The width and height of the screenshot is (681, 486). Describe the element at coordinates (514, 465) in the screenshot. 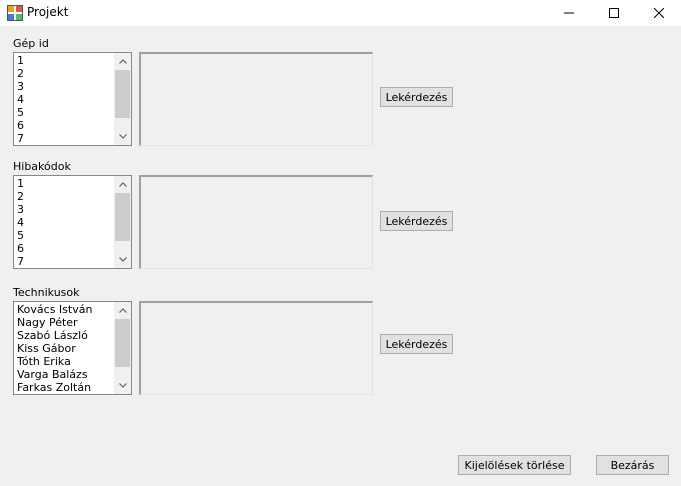

I see `clear-selections-button: Kijelölések törlése` at that location.